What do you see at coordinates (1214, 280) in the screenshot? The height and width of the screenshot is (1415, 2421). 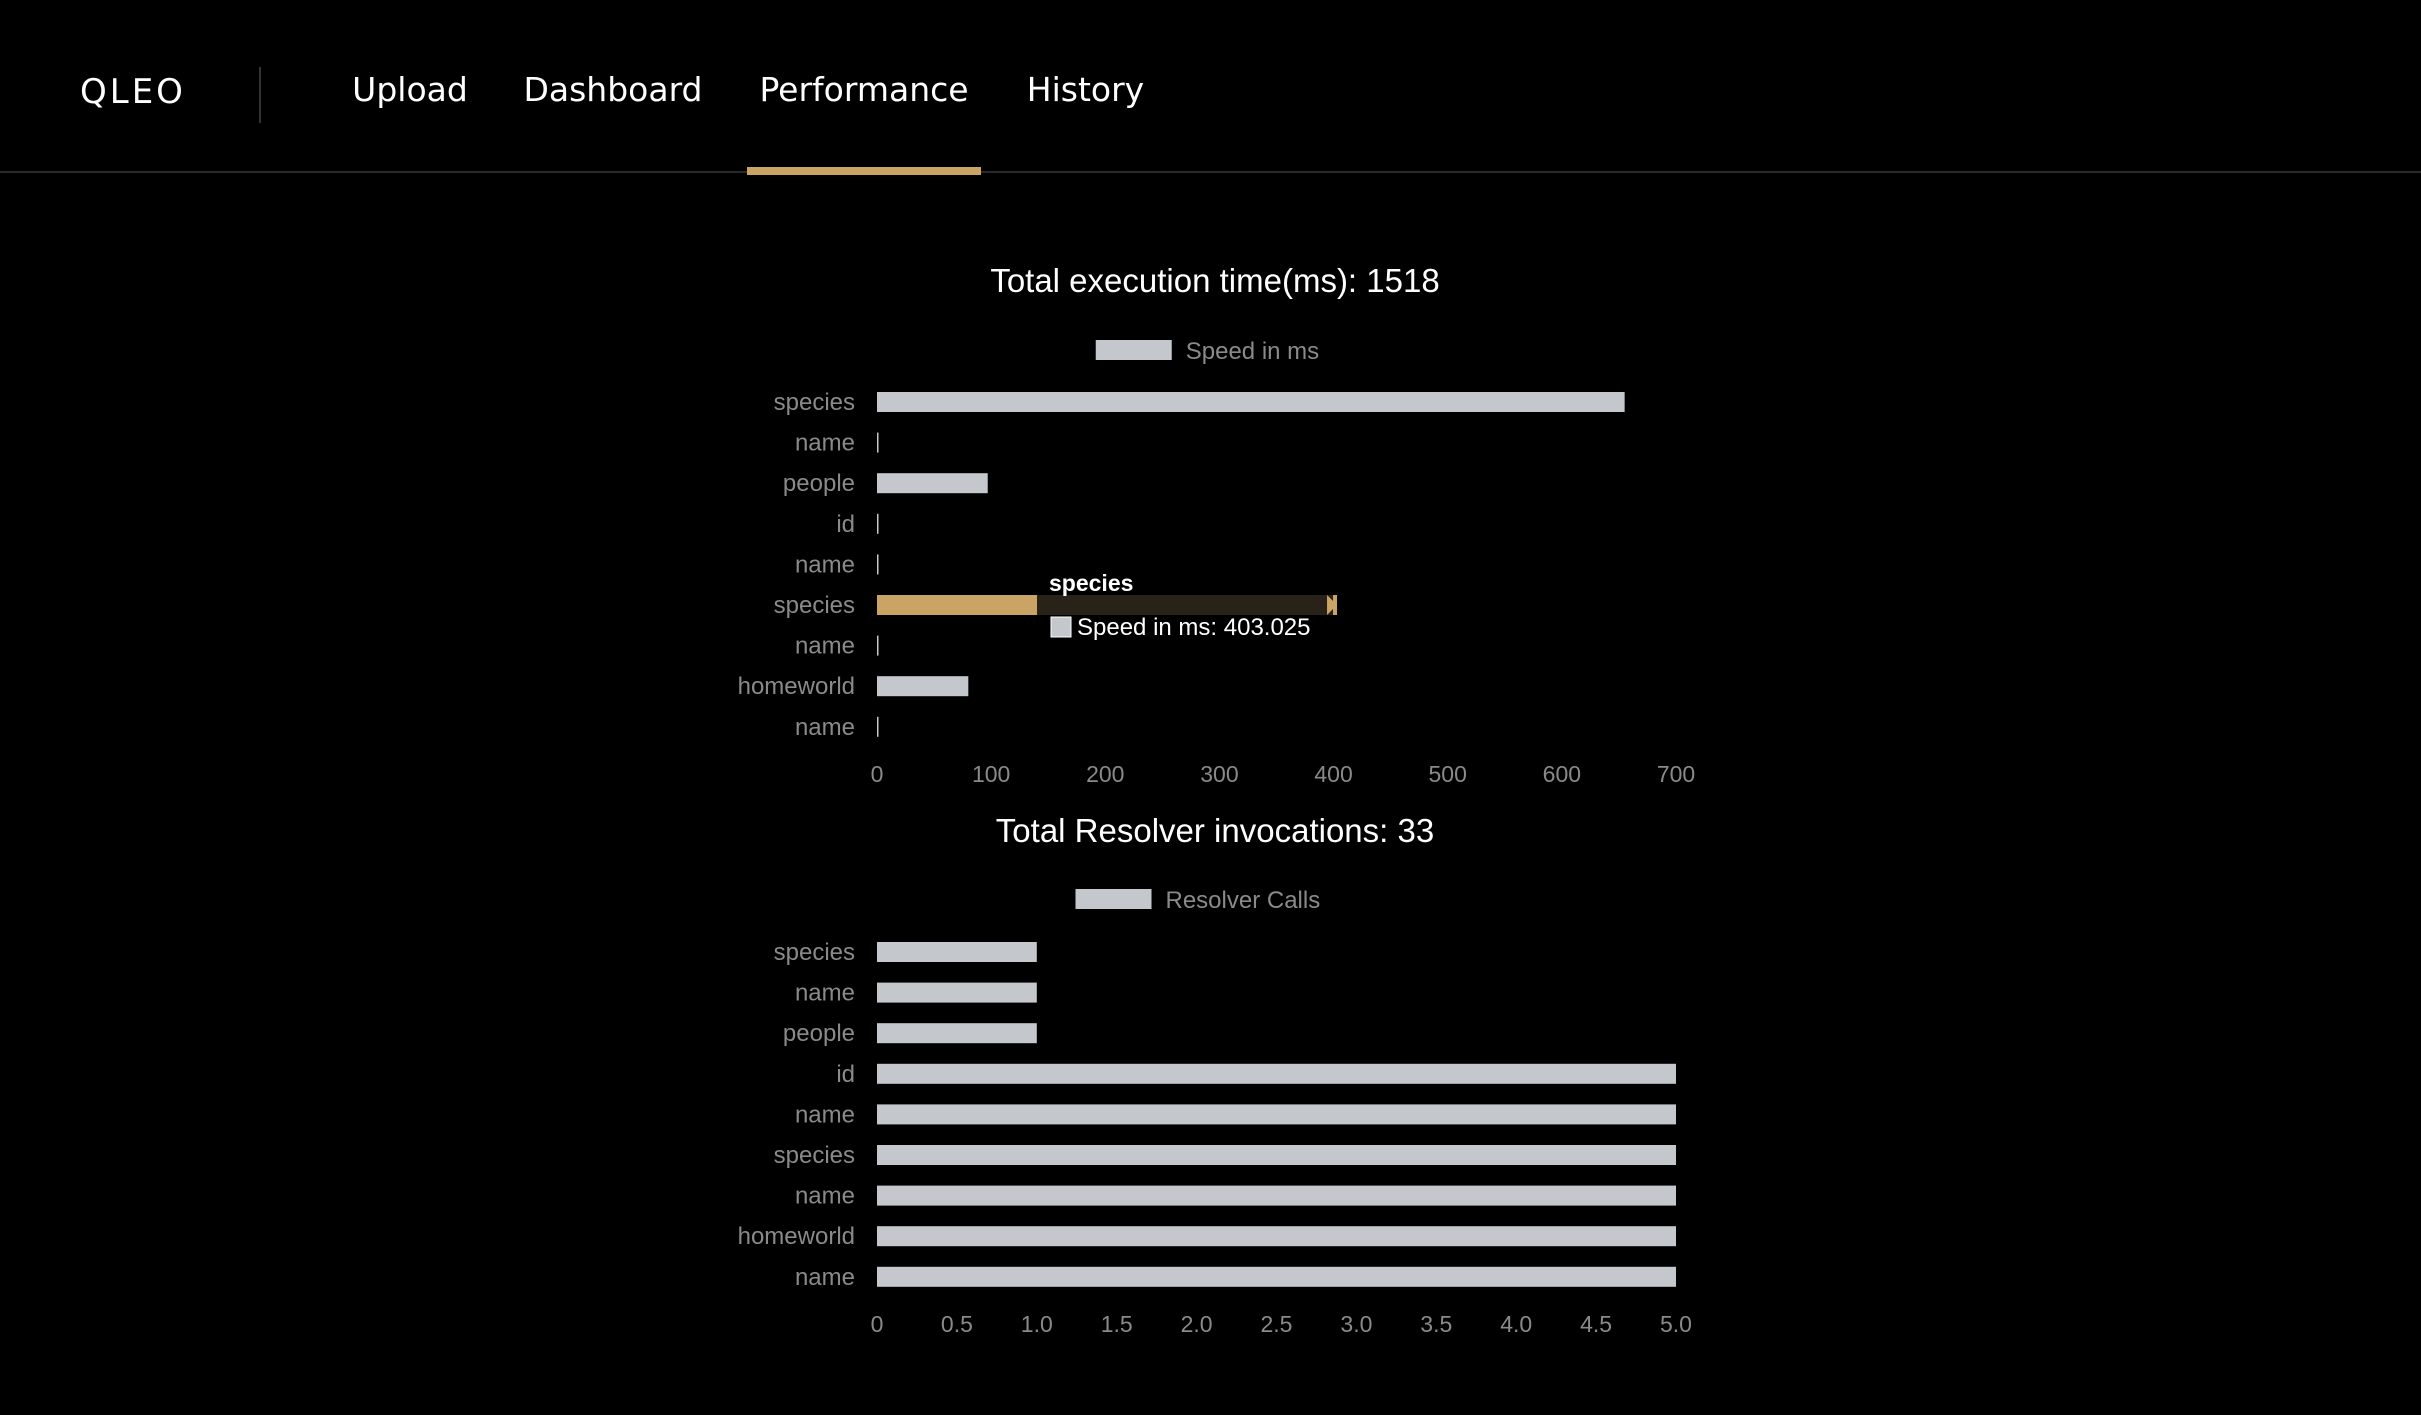 I see `exec-time-chart-title: Total execution time(ms): 1518` at bounding box center [1214, 280].